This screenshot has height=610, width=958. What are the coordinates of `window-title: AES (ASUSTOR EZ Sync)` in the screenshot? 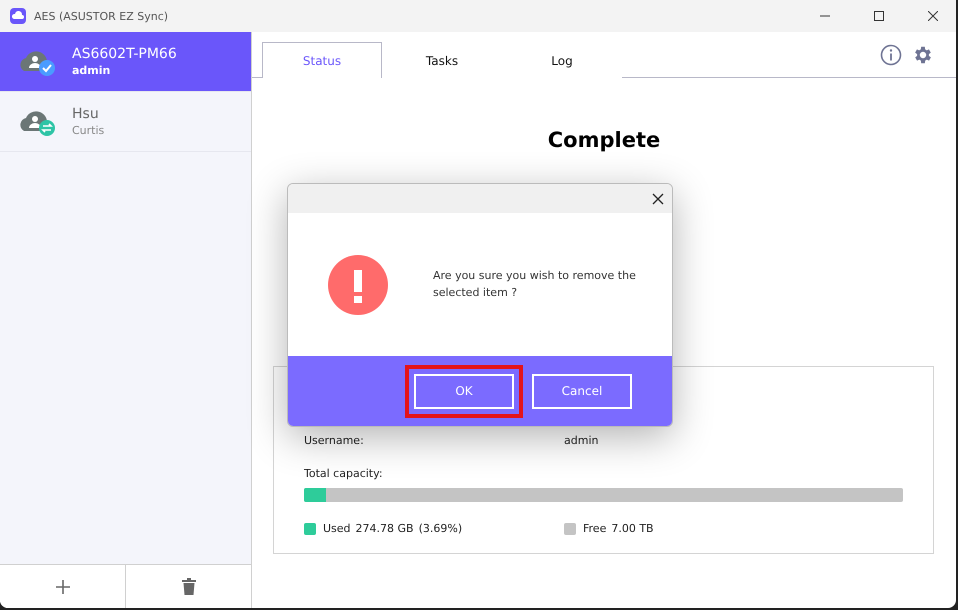 It's located at (102, 16).